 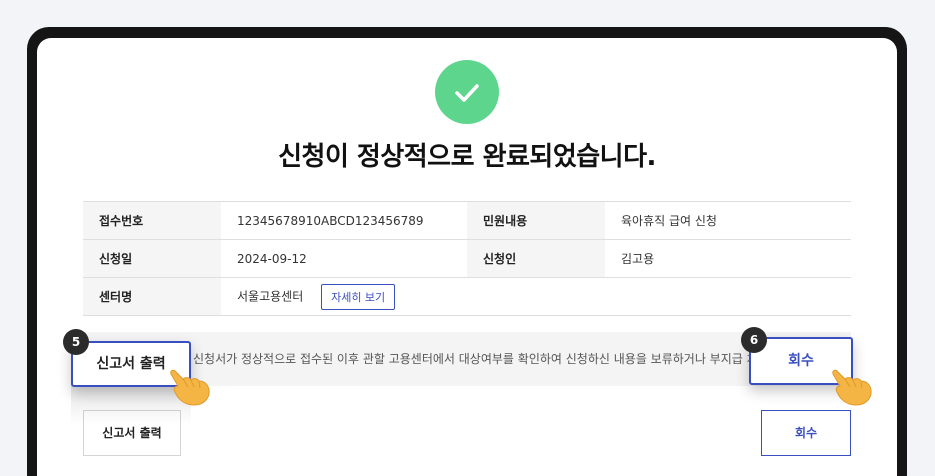 I want to click on center-cell: 서울고용센터 자세히 보기, so click(x=536, y=296).